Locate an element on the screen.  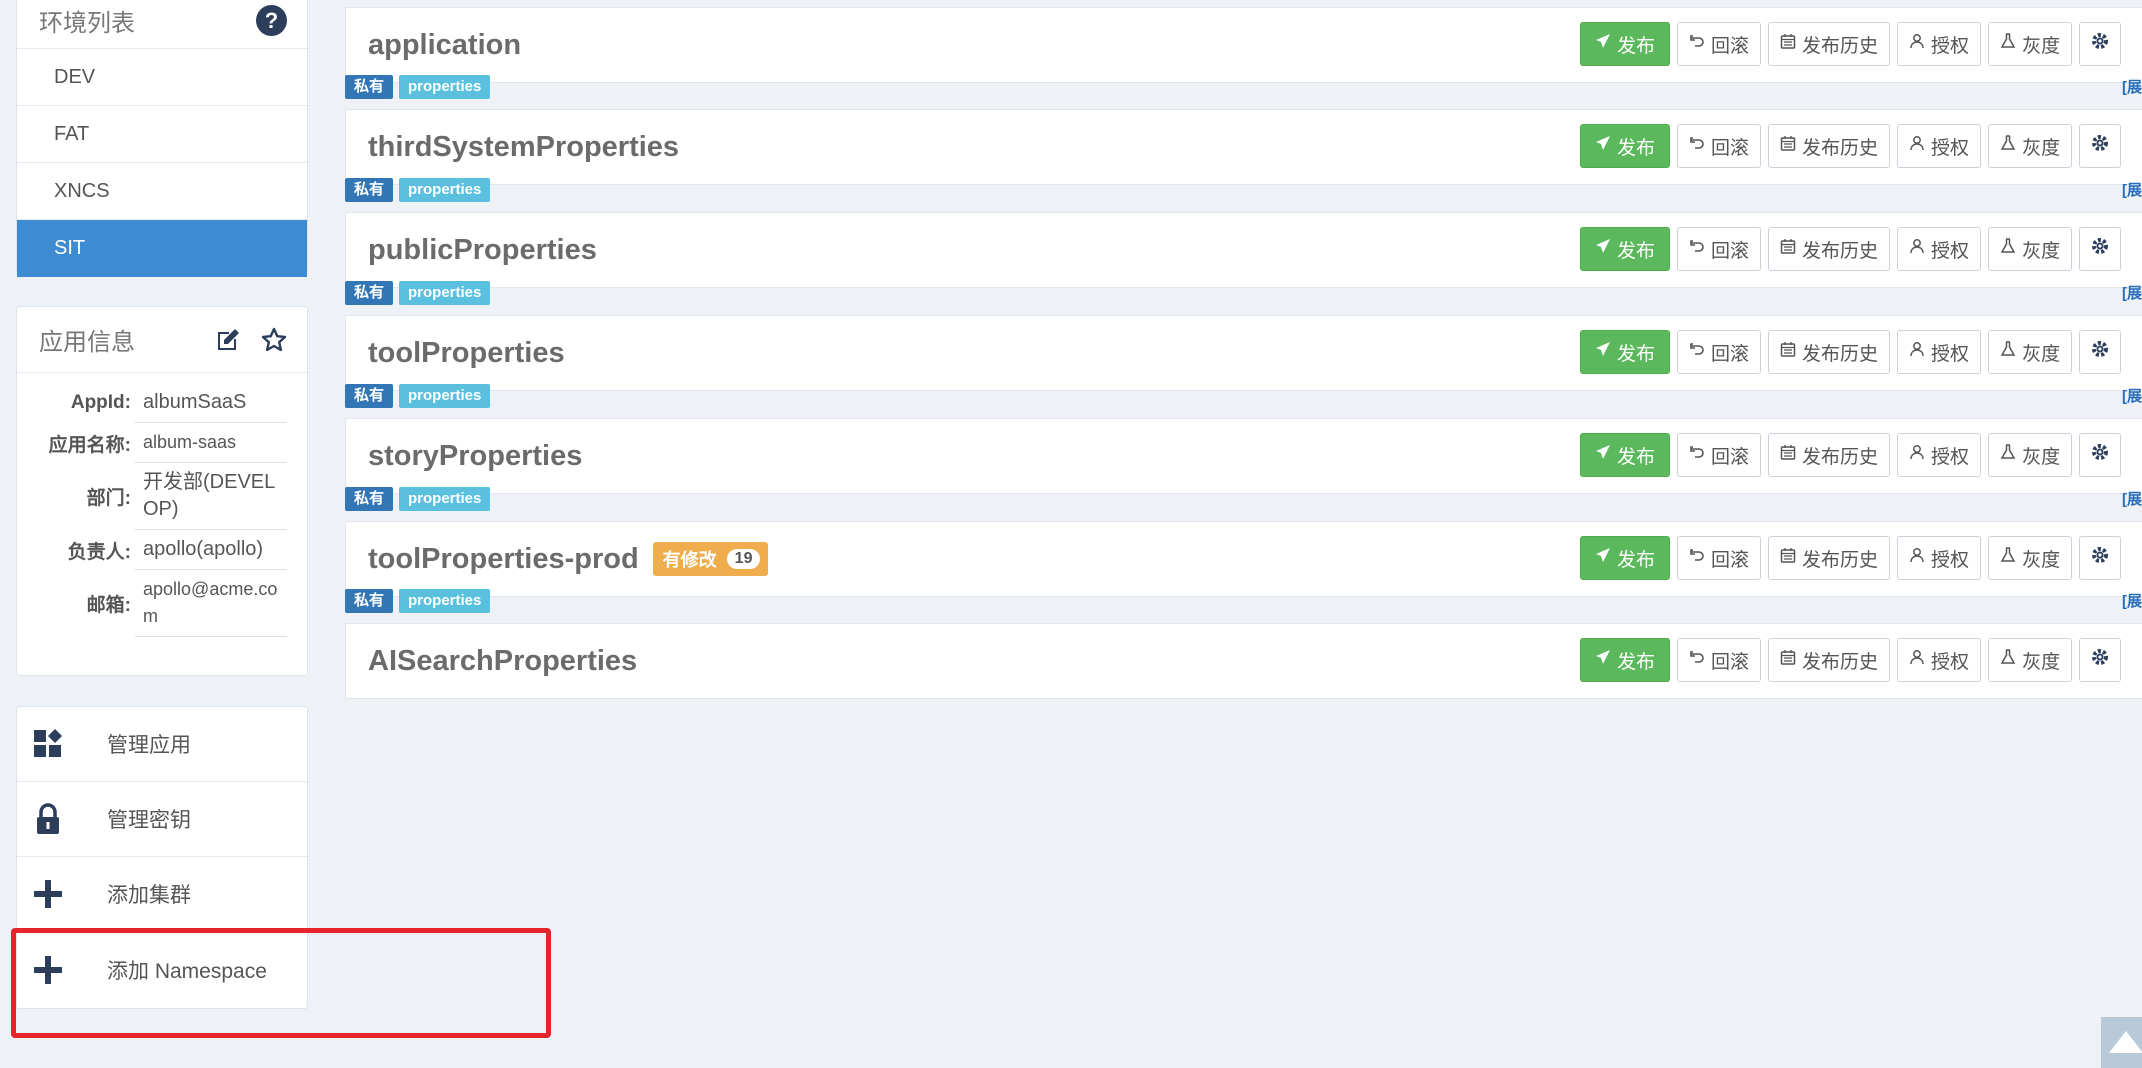
star-icon is located at coordinates (274, 340).